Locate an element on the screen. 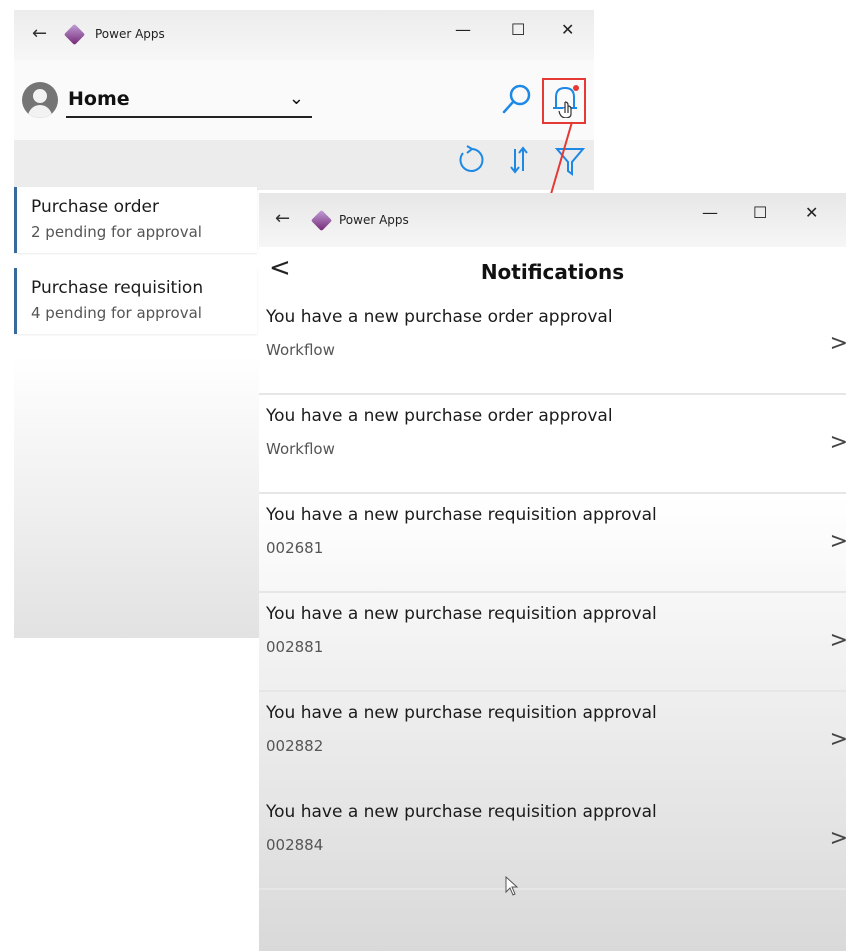  chevron-down-icon: ⌄ is located at coordinates (296, 98).